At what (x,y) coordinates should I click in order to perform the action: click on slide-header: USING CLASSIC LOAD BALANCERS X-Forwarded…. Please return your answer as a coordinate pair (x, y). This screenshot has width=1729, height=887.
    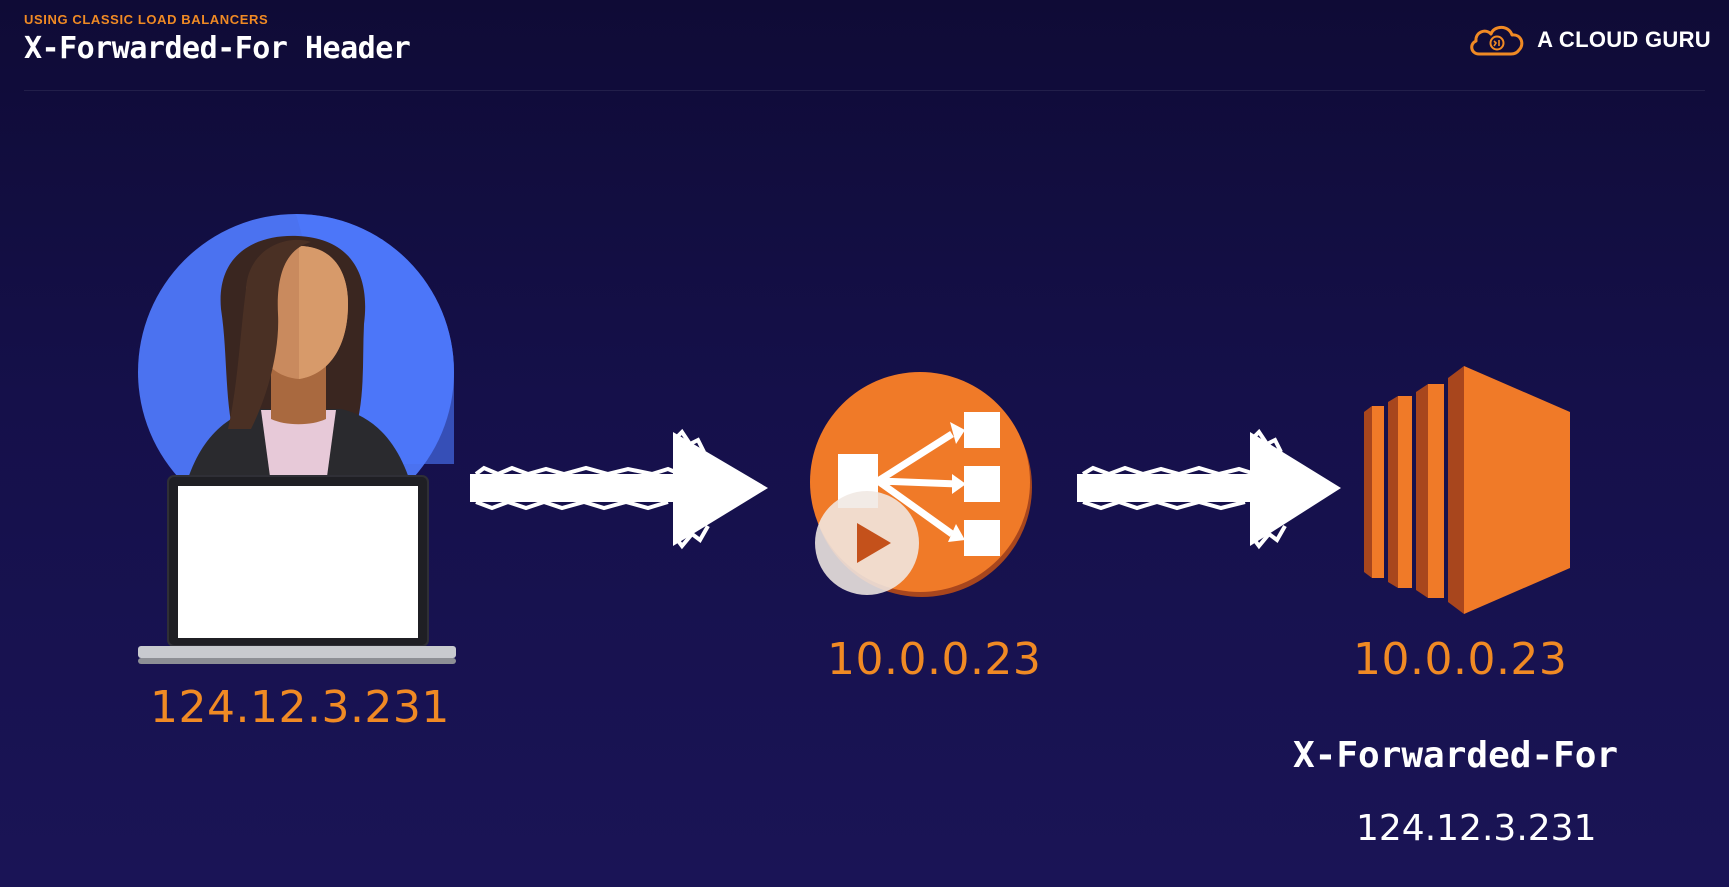
    Looking at the image, I should click on (217, 39).